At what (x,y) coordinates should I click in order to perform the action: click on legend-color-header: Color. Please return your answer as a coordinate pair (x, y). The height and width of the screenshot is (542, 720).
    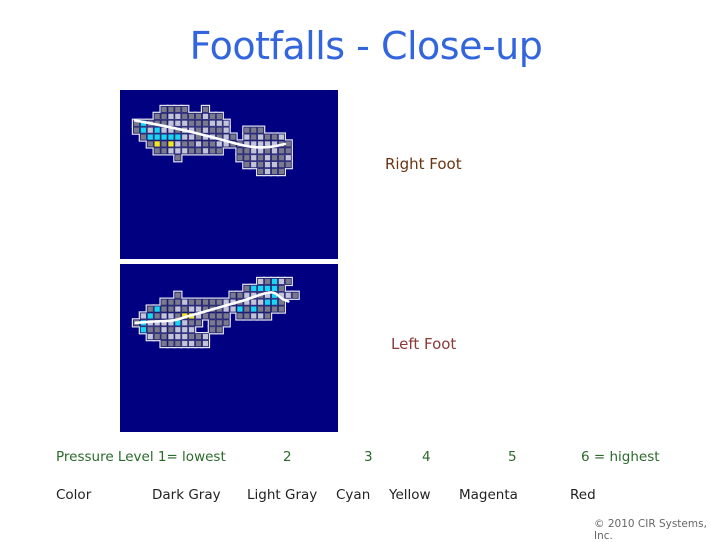
    Looking at the image, I should click on (74, 495).